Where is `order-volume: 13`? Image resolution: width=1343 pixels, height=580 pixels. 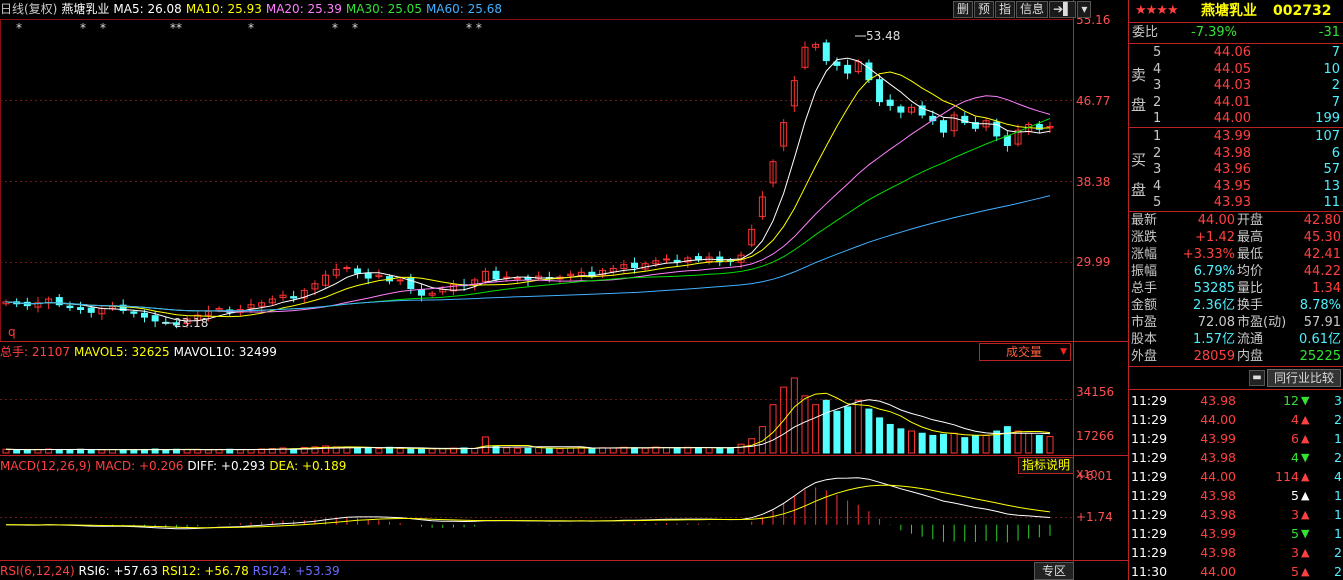 order-volume: 13 is located at coordinates (1331, 186).